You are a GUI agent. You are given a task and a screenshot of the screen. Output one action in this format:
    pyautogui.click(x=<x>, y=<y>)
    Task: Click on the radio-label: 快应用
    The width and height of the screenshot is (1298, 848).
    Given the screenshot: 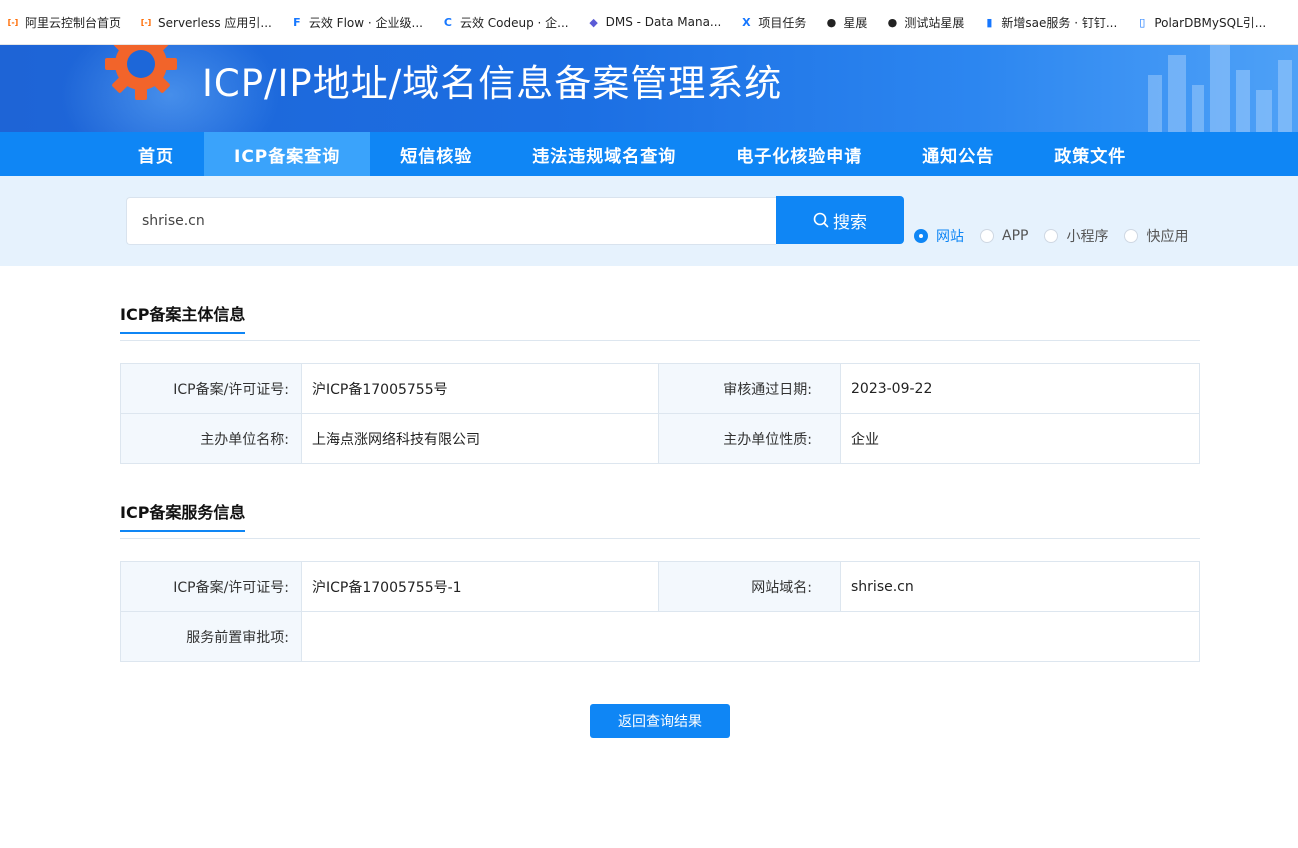 What is the action you would take?
    pyautogui.click(x=1167, y=237)
    